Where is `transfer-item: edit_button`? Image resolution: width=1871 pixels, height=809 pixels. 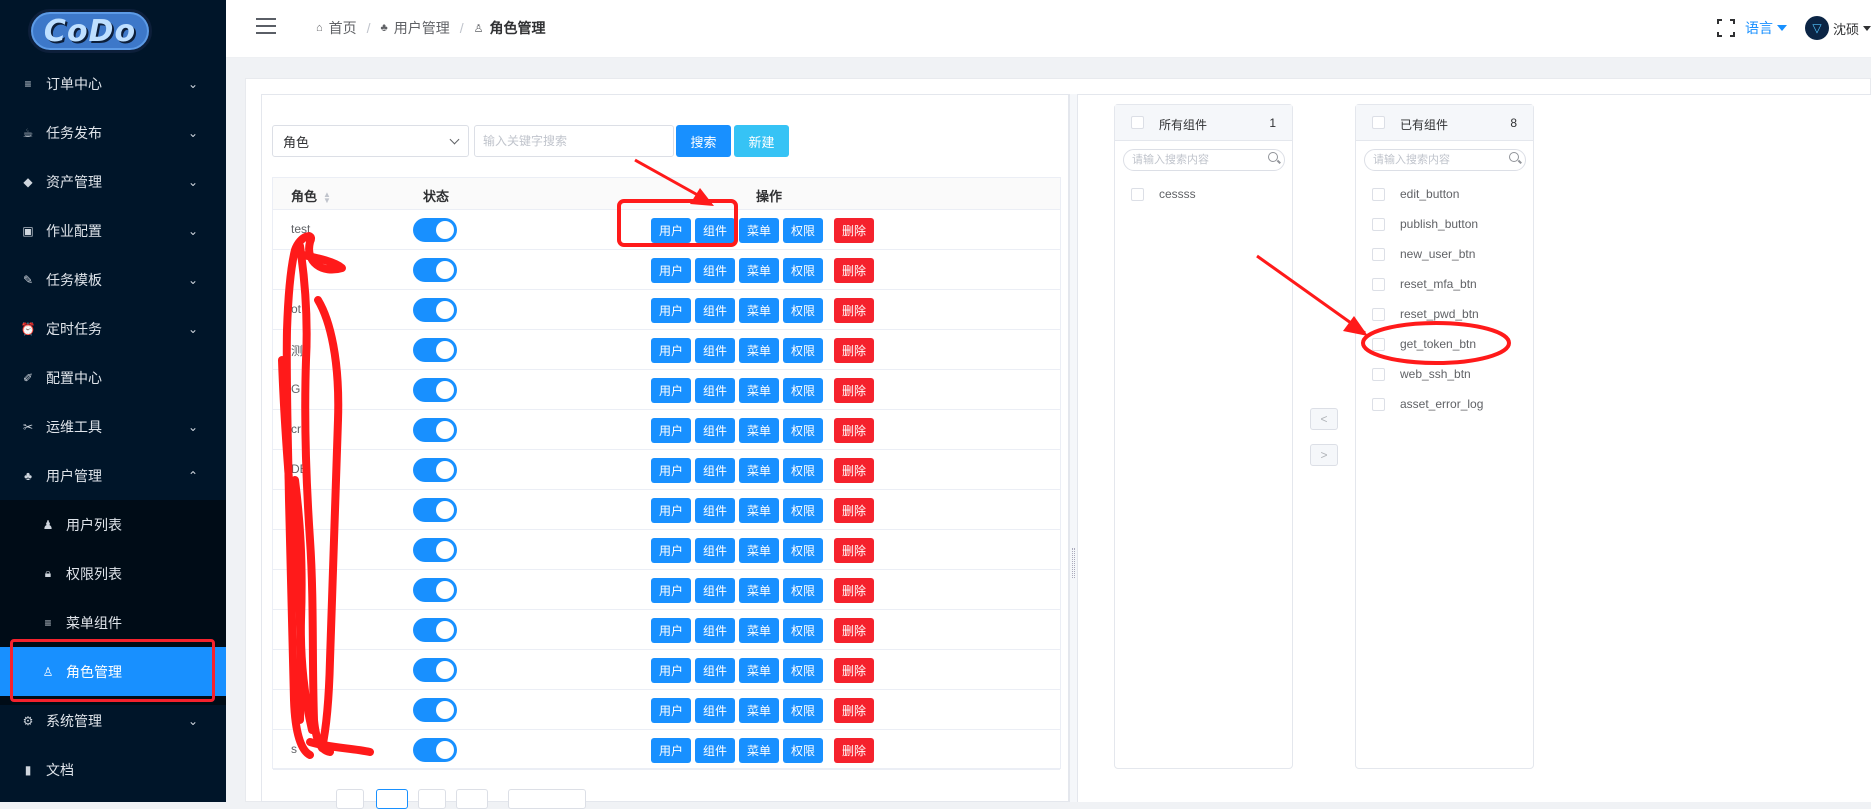 transfer-item: edit_button is located at coordinates (1415, 194).